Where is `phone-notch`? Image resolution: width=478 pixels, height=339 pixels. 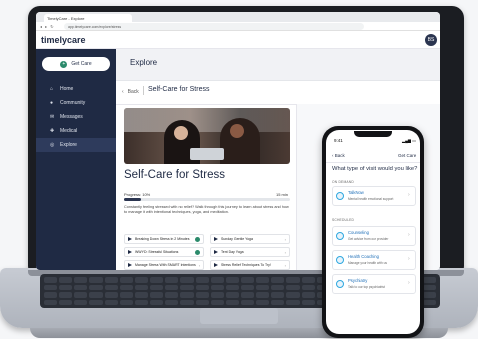
phone-notch is located at coordinates (373, 134).